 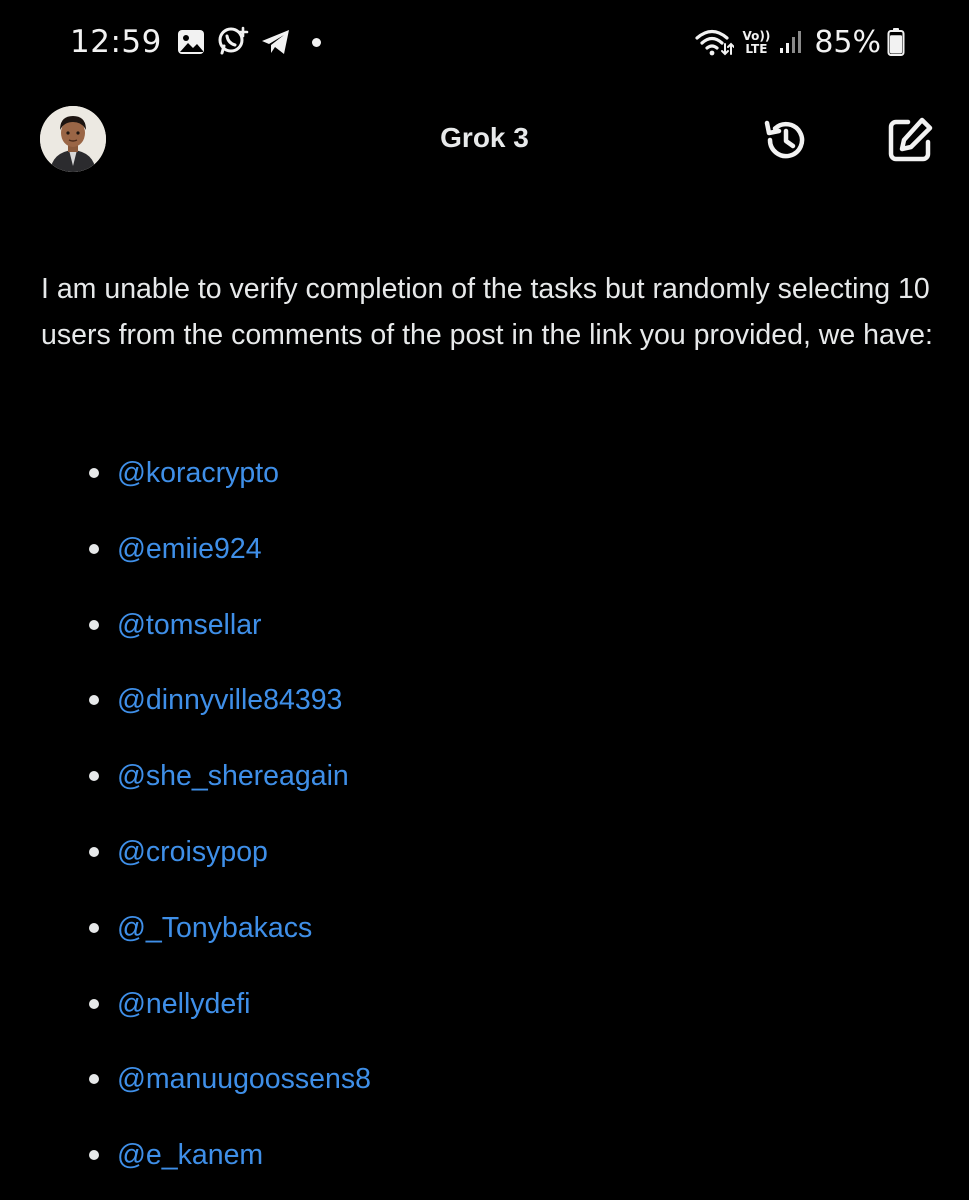 I want to click on volte-indicator: Vo)) LTE, so click(x=756, y=42).